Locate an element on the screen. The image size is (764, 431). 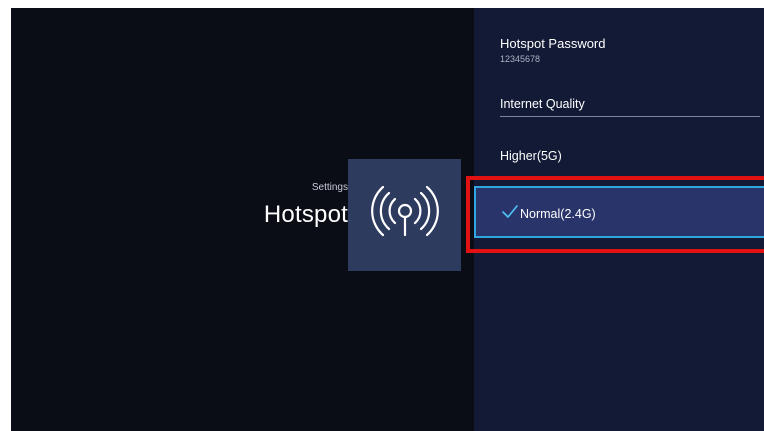
internet-quality-label: Internet Quality is located at coordinates (542, 104).